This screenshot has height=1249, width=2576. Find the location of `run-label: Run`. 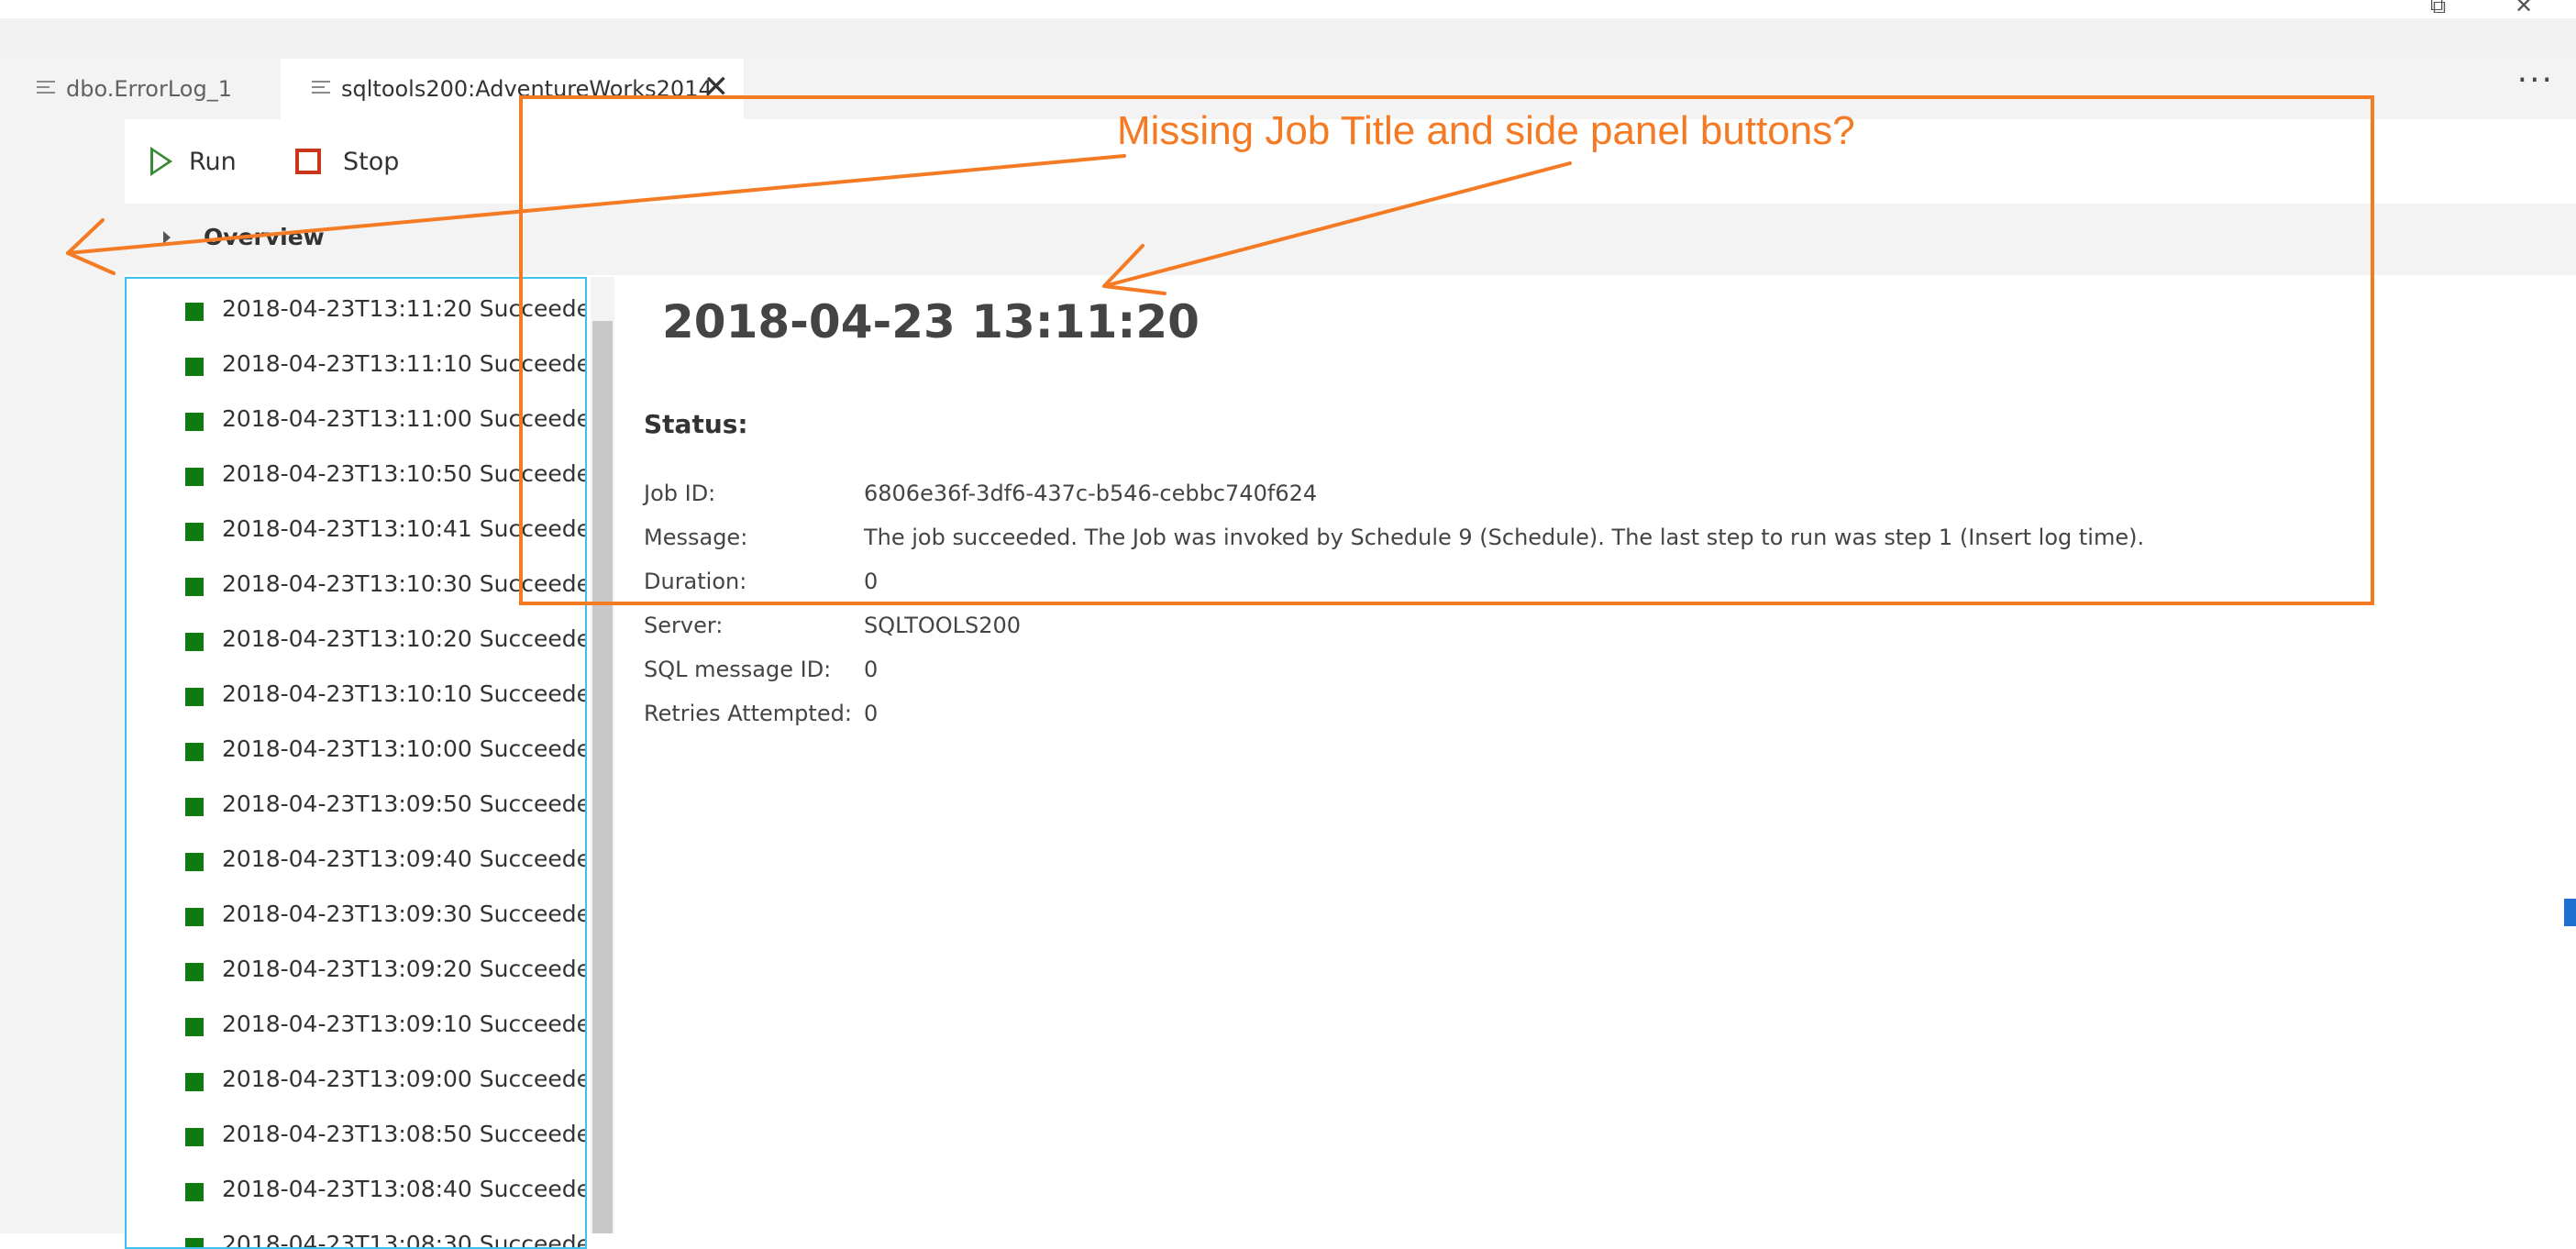

run-label: Run is located at coordinates (213, 161).